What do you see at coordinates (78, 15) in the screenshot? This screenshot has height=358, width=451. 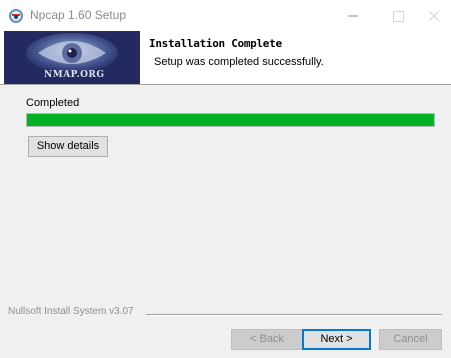 I see `window-title: Npcap 1.60 Setup` at bounding box center [78, 15].